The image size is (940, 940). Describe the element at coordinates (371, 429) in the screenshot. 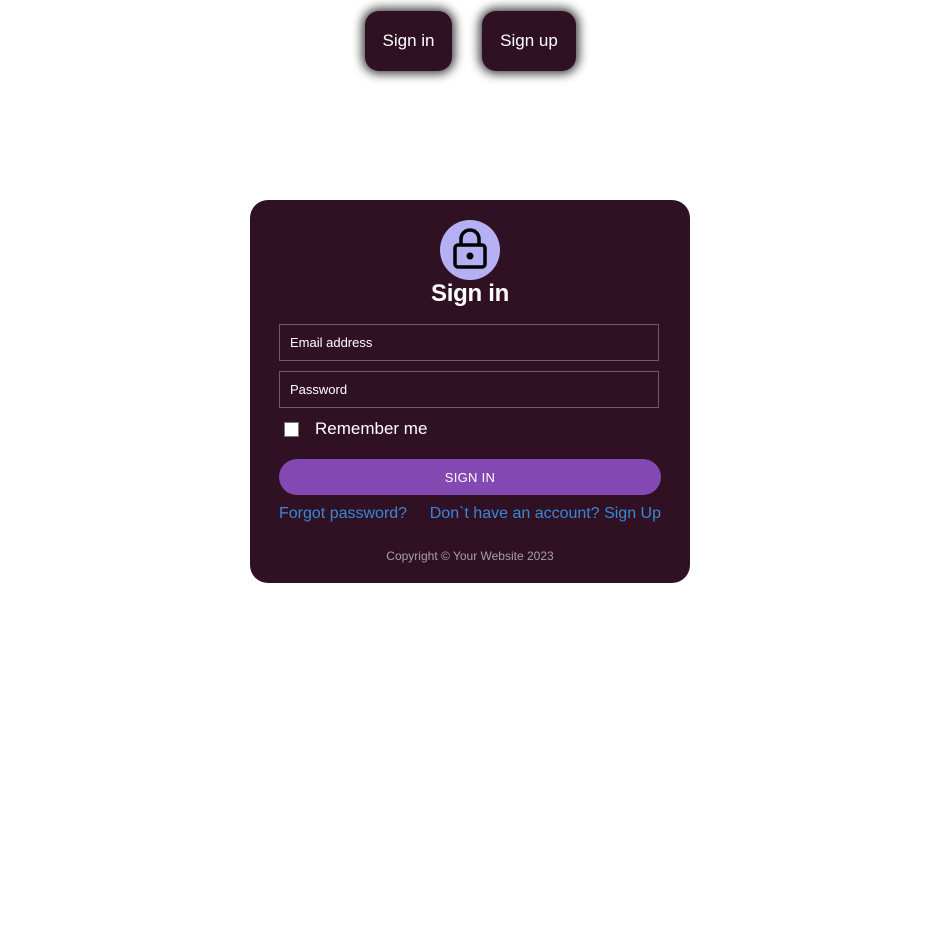

I see `remember-me-label: Remember me` at that location.